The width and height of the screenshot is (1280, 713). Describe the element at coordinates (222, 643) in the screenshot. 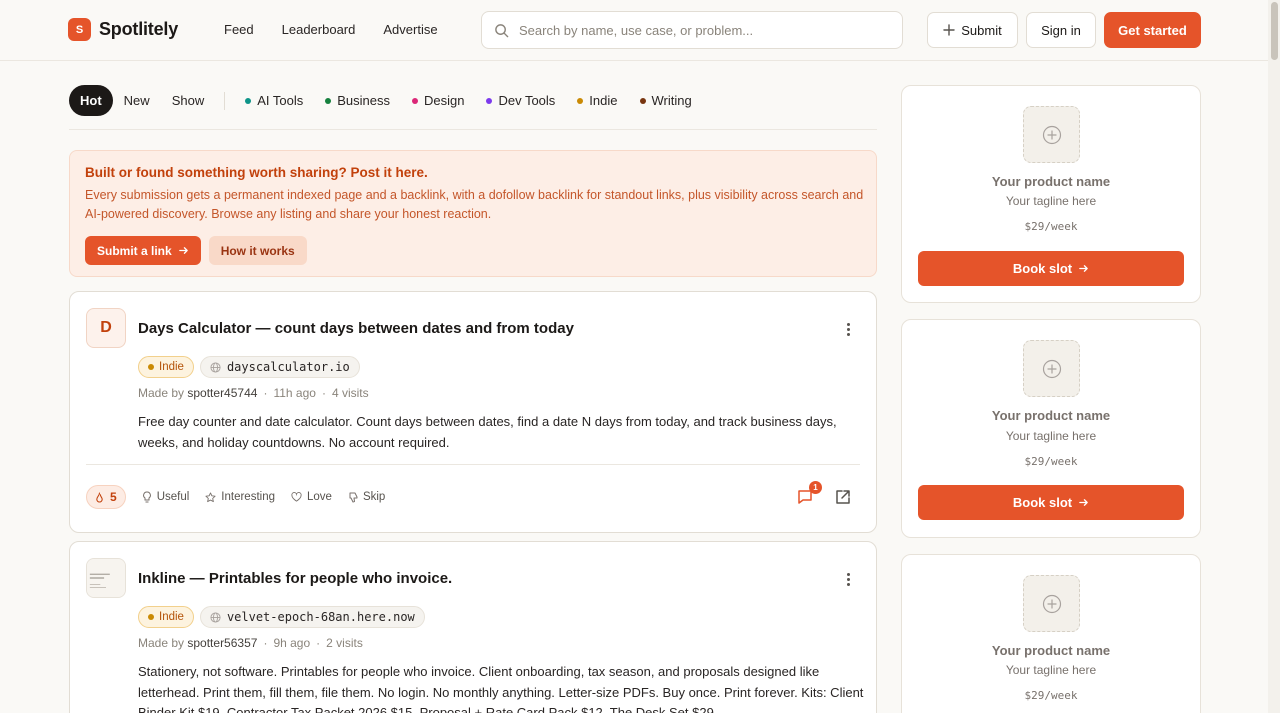

I see `author-link: spotter56357` at that location.